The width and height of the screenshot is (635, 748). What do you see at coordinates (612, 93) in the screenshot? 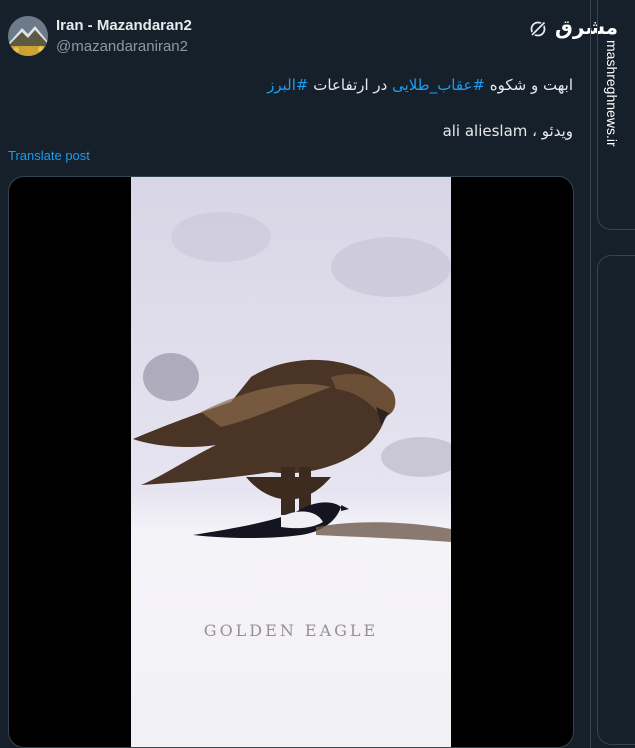
I see `watermark-url: mashreghnews.ir` at bounding box center [612, 93].